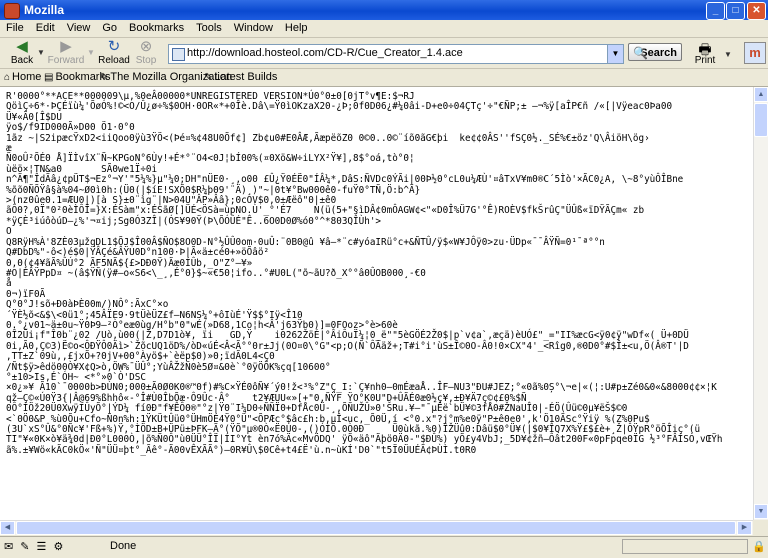 The width and height of the screenshot is (768, 558). What do you see at coordinates (114, 60) in the screenshot?
I see `reload-label: Reload` at bounding box center [114, 60].